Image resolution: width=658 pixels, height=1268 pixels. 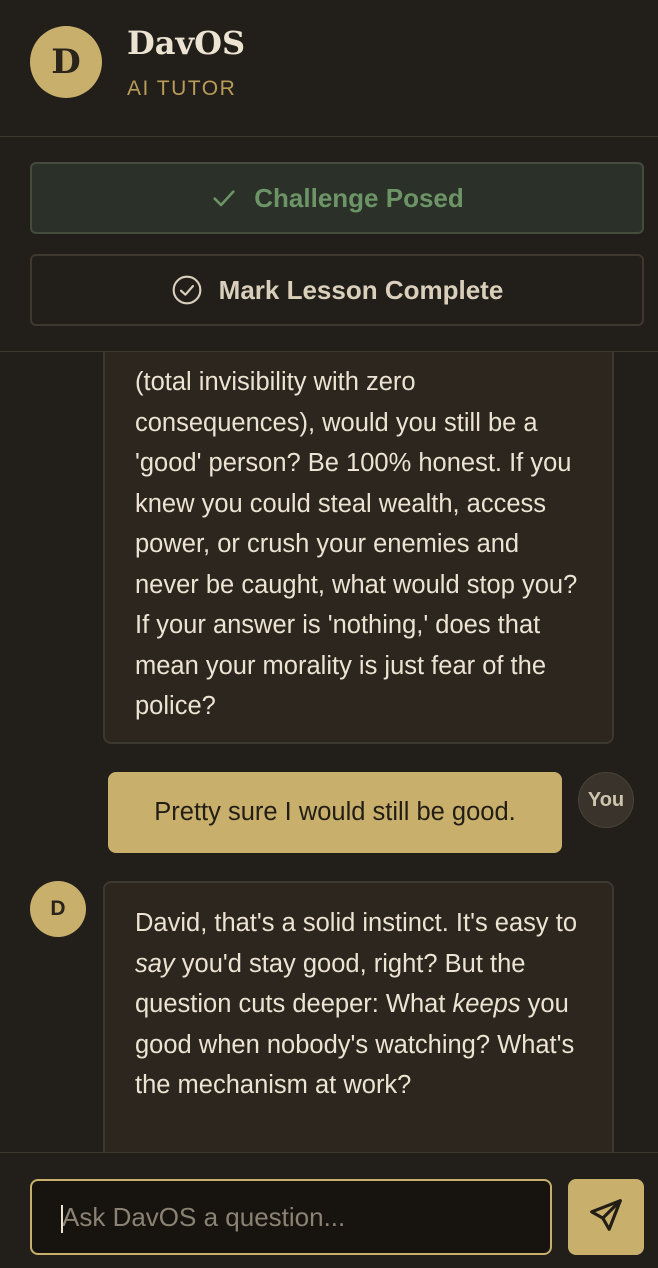 What do you see at coordinates (66, 62) in the screenshot?
I see `tutor-avatar: D` at bounding box center [66, 62].